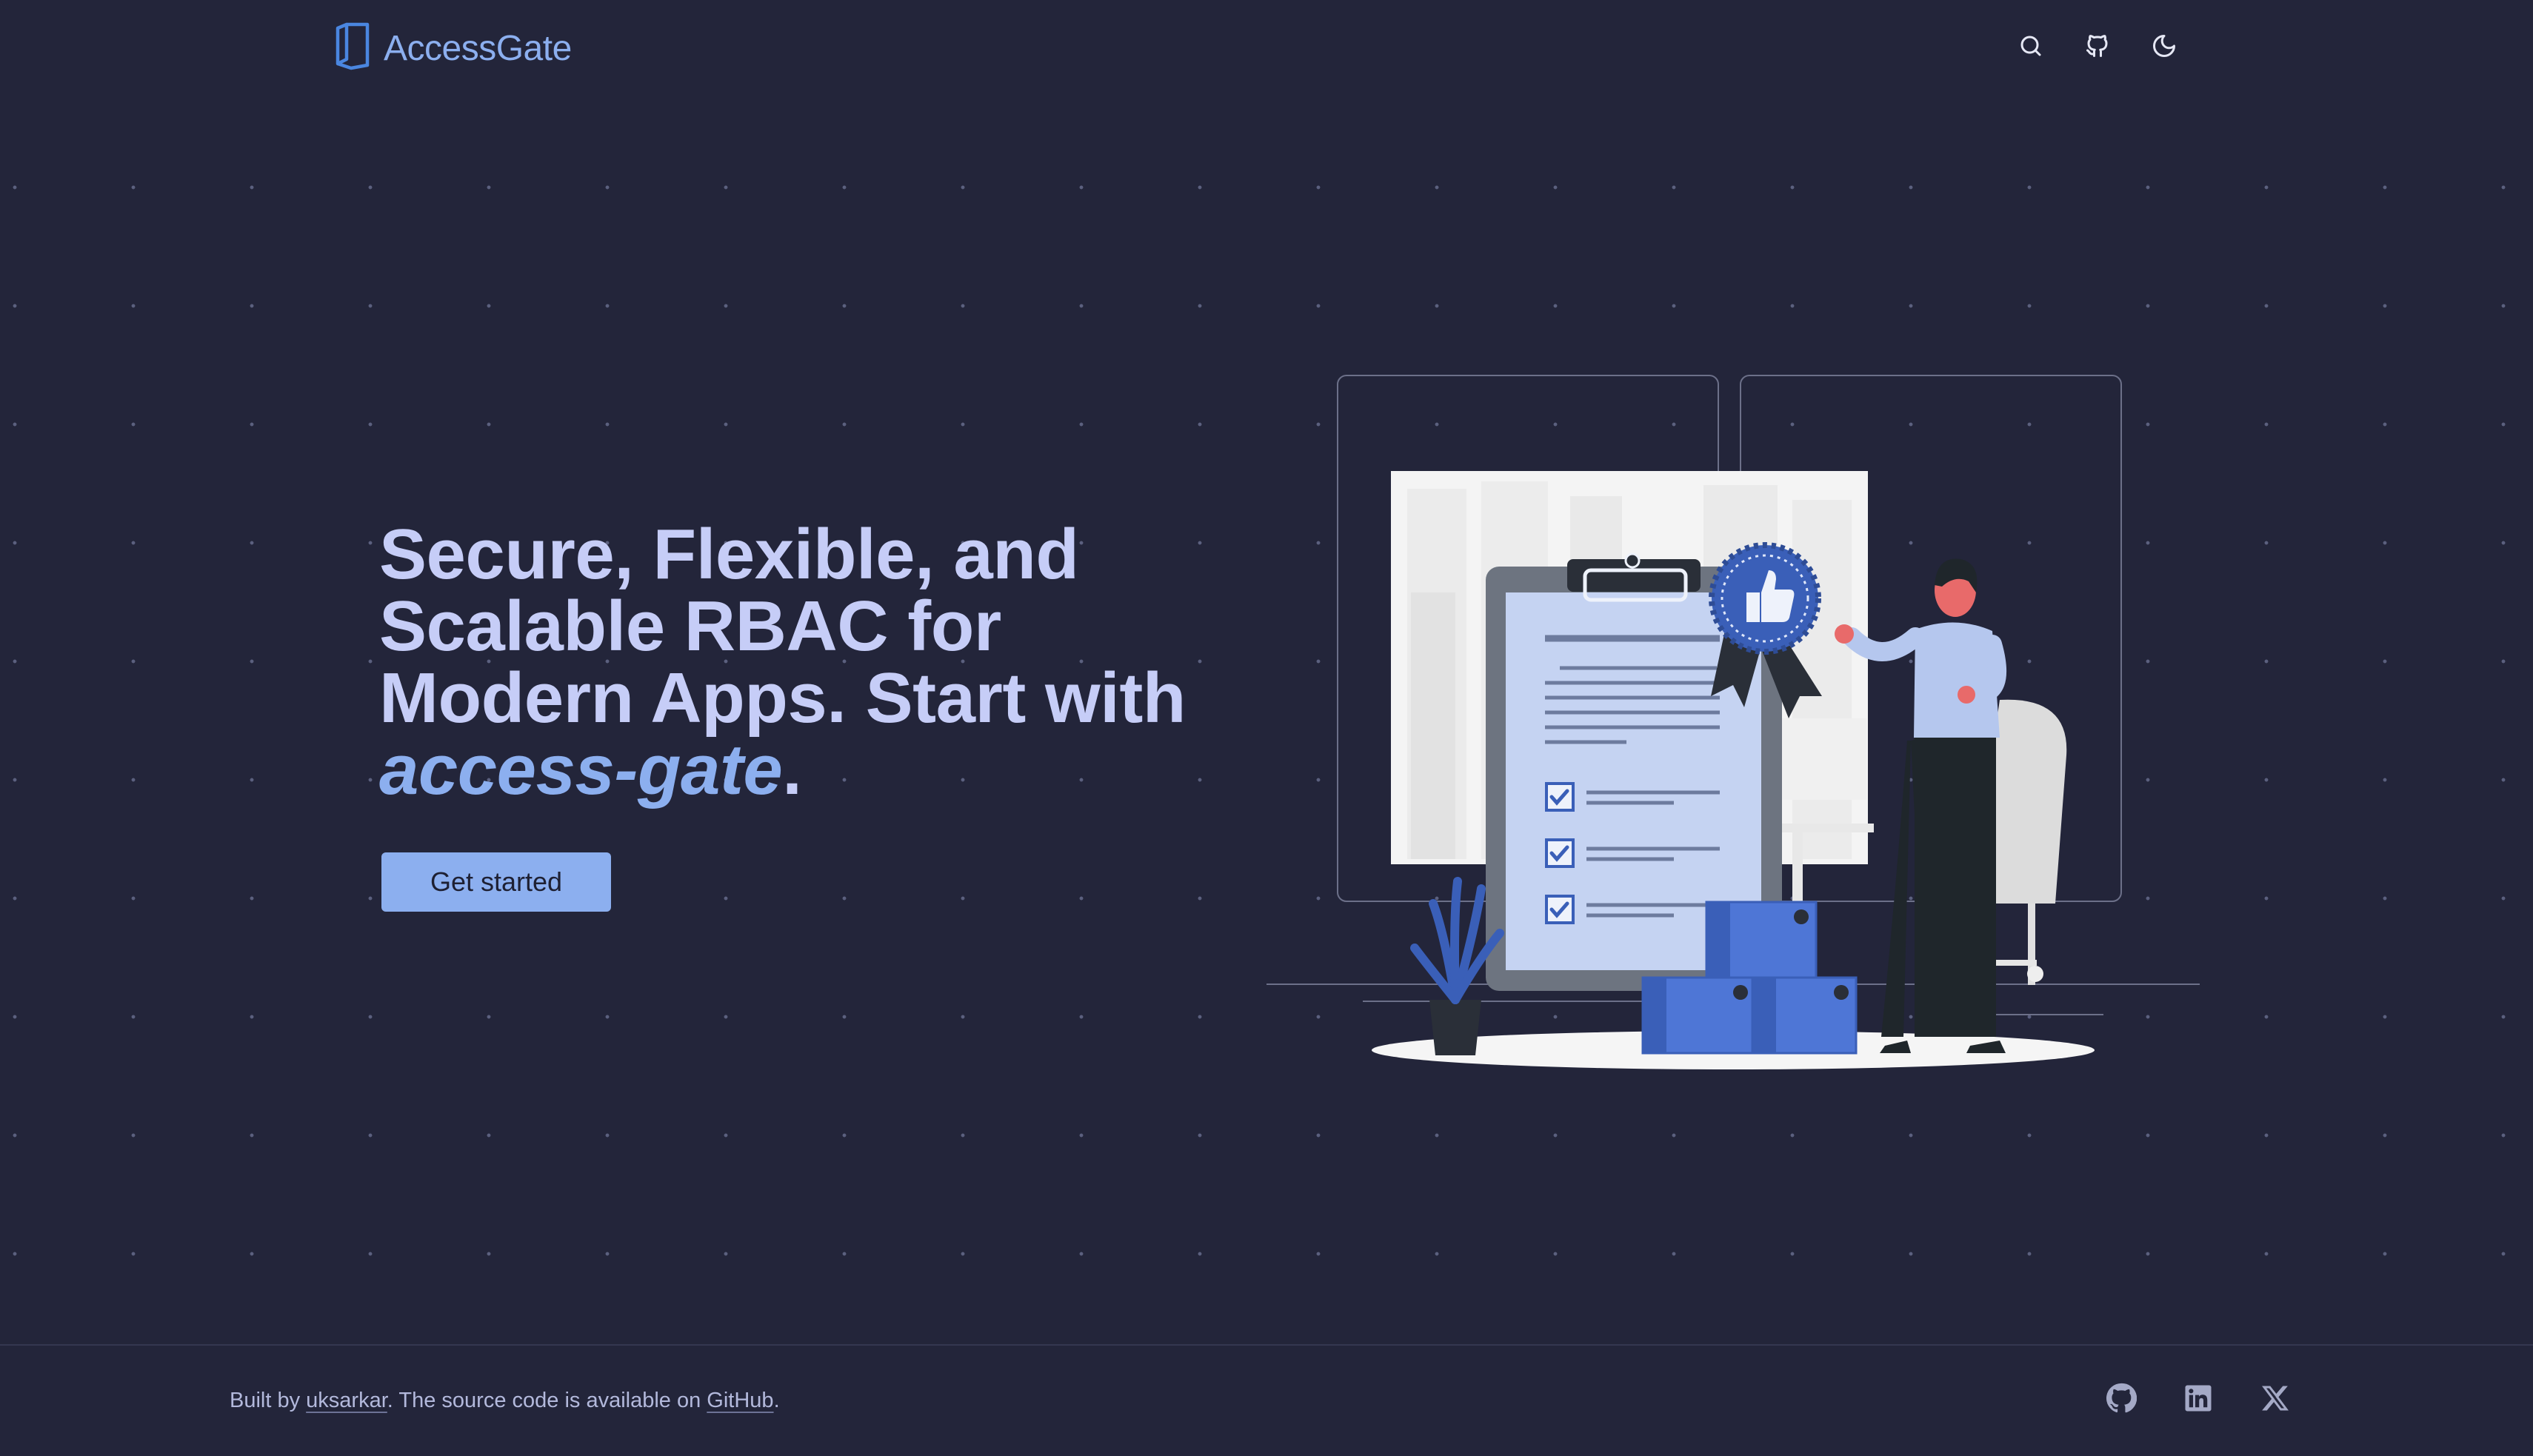 The width and height of the screenshot is (2533, 1456). What do you see at coordinates (2275, 1398) in the screenshot?
I see `x-icon` at bounding box center [2275, 1398].